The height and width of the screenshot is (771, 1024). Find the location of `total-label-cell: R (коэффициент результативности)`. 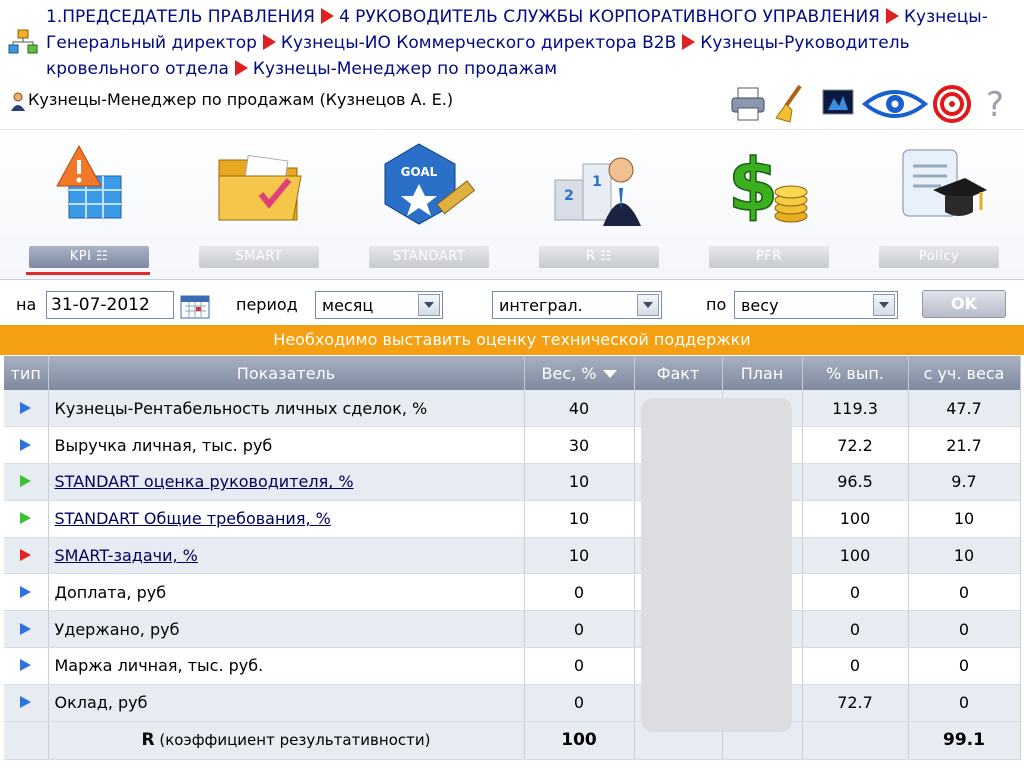

total-label-cell: R (коэффициент результативности) is located at coordinates (286, 740).